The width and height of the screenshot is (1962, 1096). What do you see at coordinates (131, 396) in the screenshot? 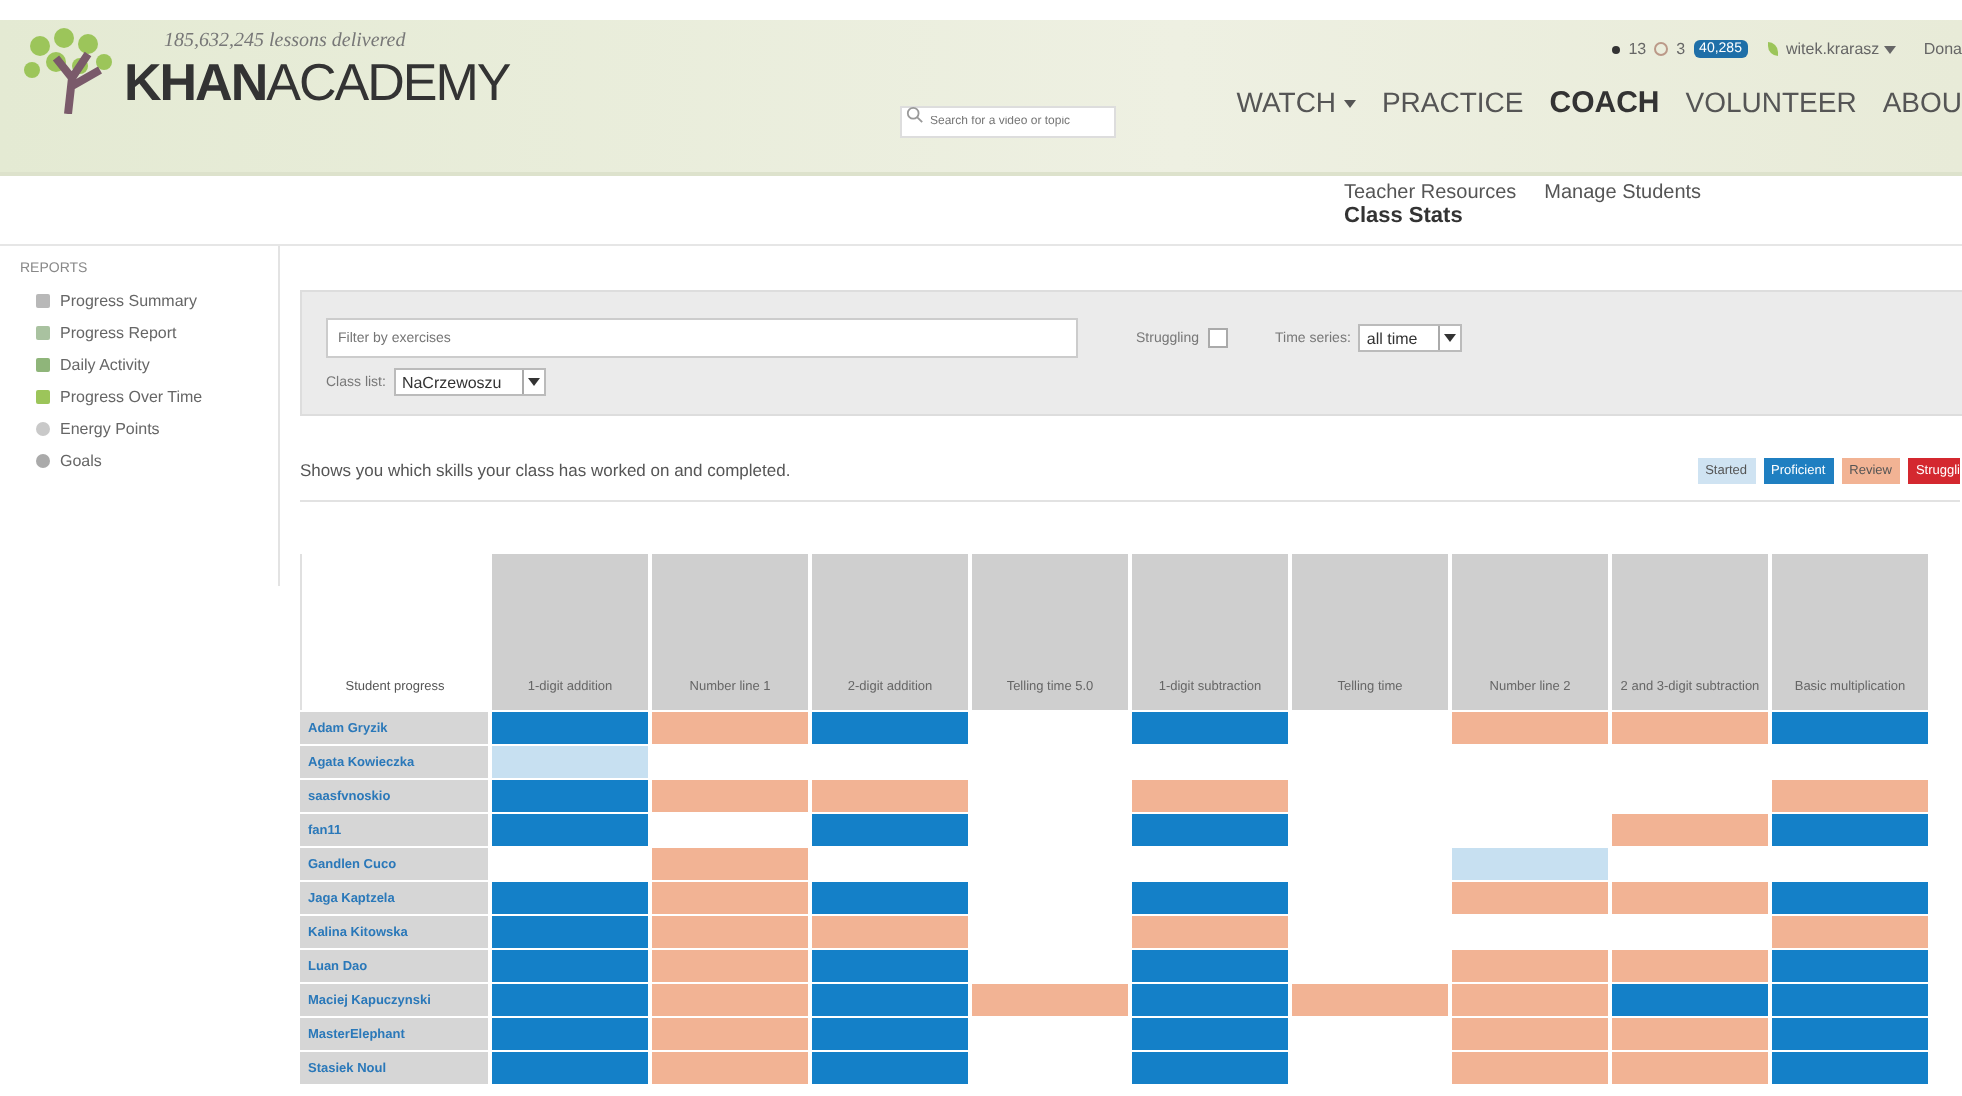
I see `sidebar-link: Progress Over Time` at bounding box center [131, 396].